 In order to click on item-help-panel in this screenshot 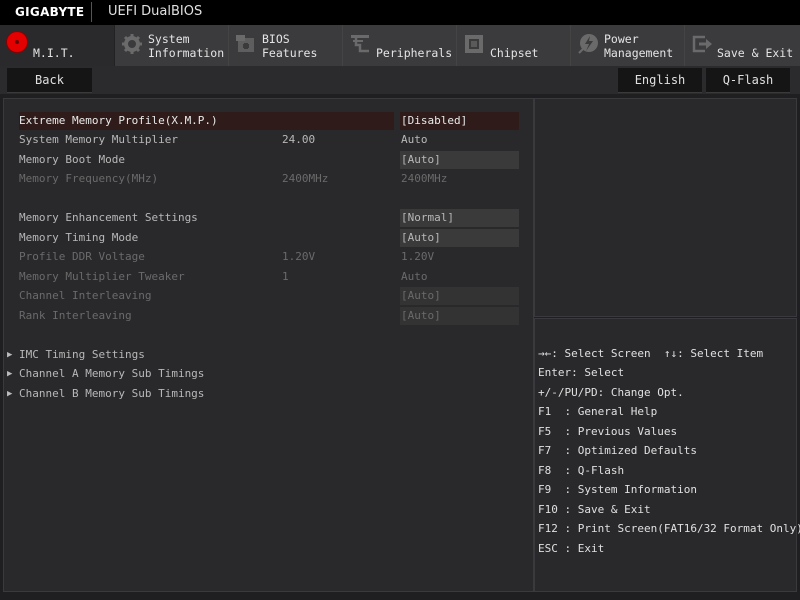, I will do `click(665, 207)`.